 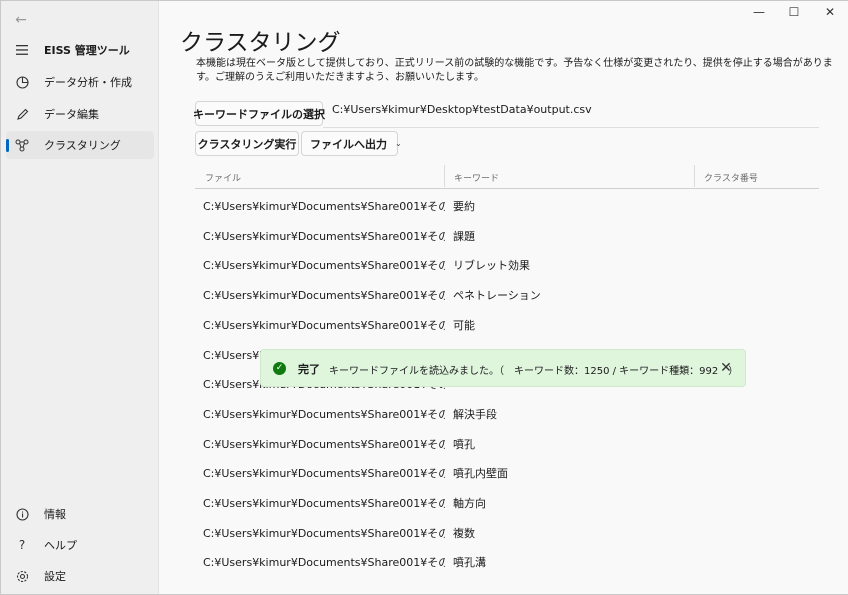 What do you see at coordinates (22, 545) in the screenshot?
I see `help-icon: ?` at bounding box center [22, 545].